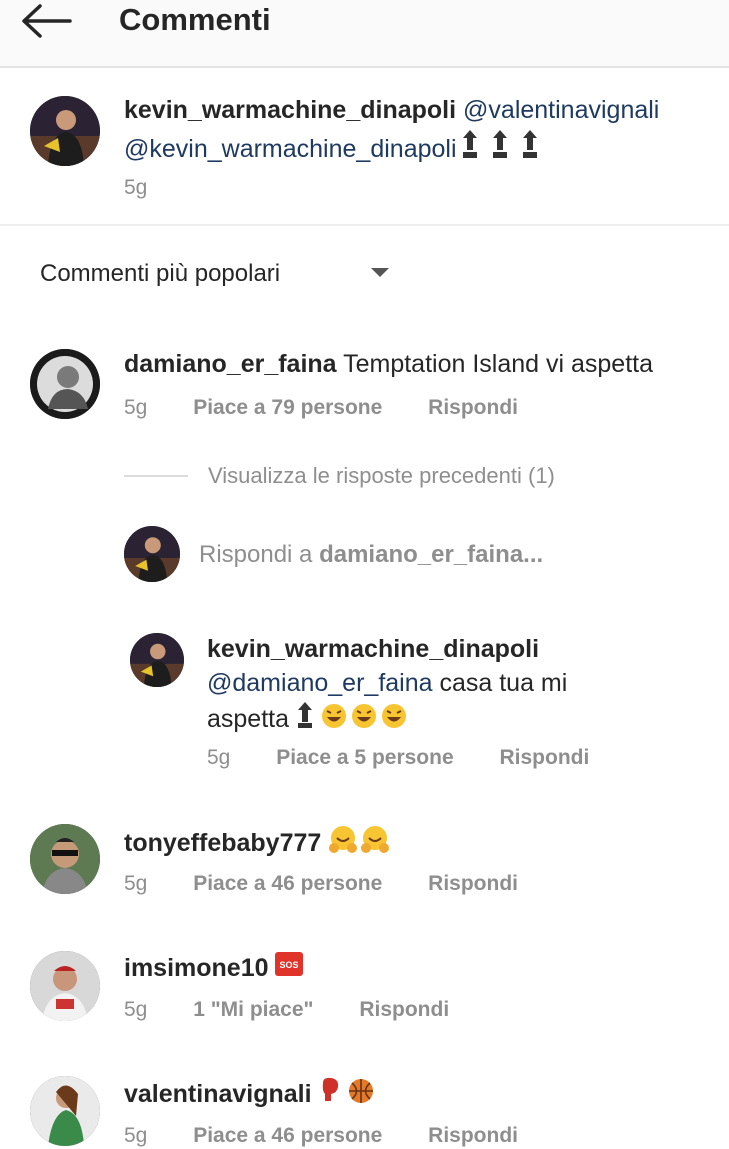 The image size is (729, 1149). I want to click on reply-avatar, so click(157, 660).